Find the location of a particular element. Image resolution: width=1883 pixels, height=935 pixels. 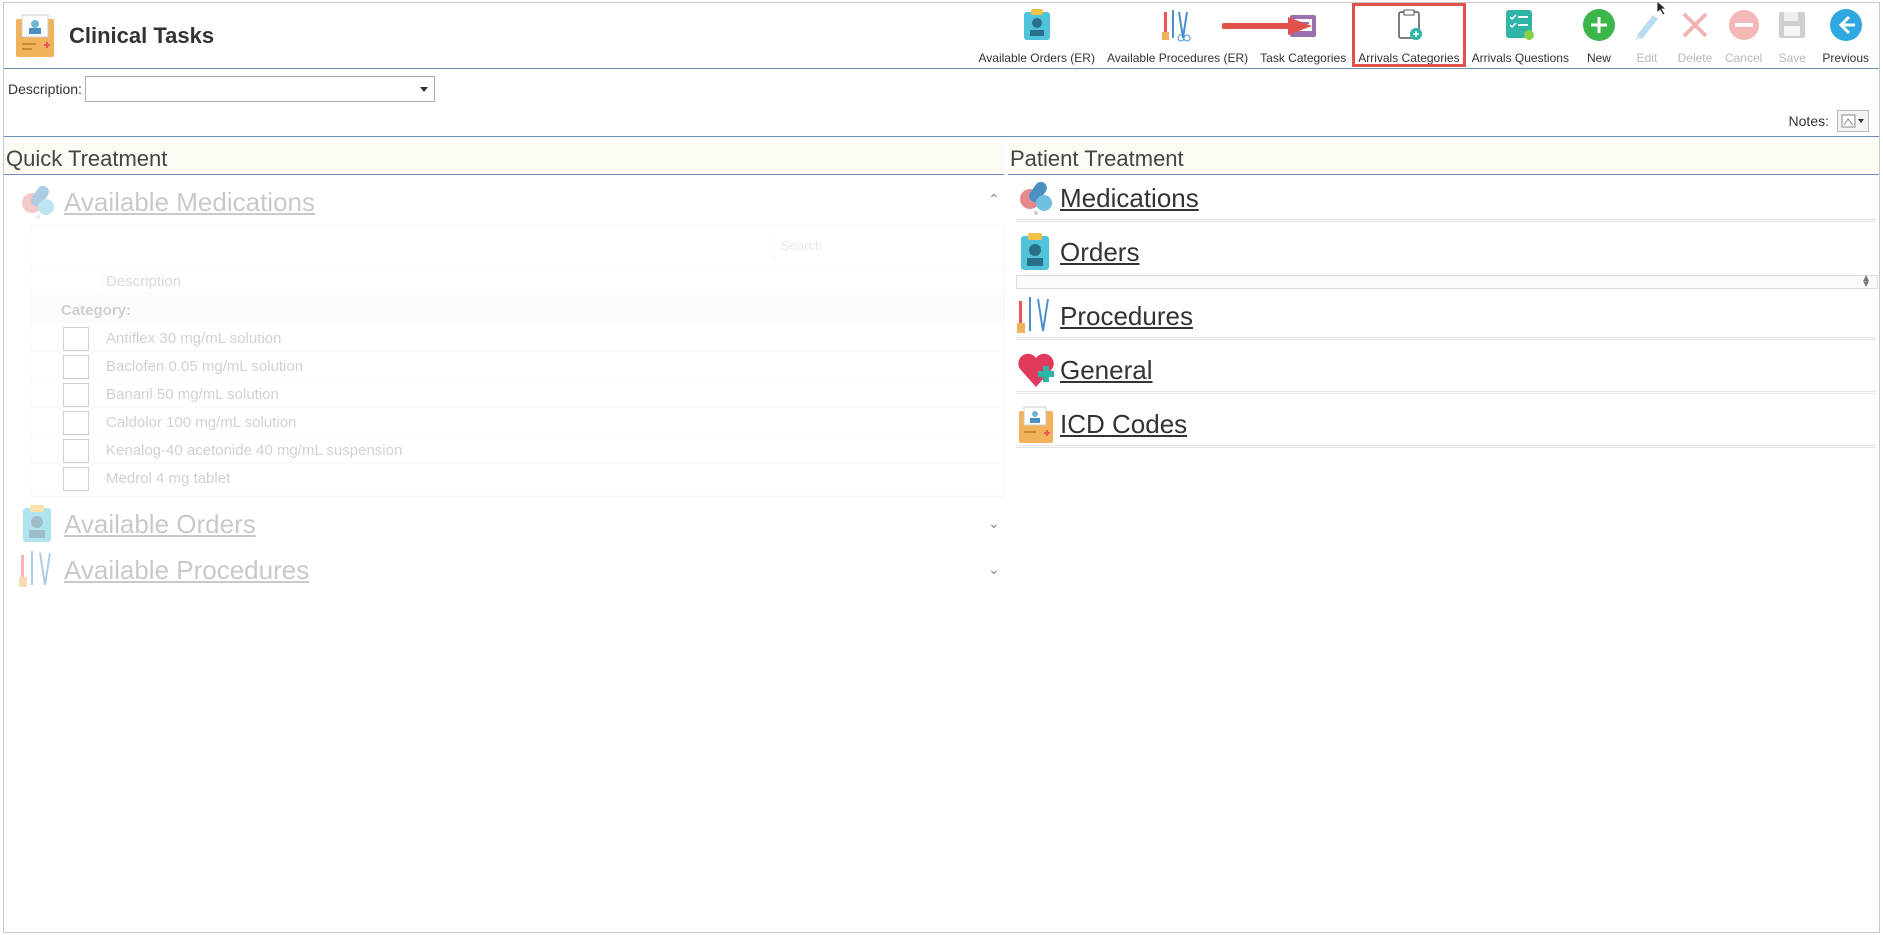

grid-header: Description is located at coordinates (517, 280).